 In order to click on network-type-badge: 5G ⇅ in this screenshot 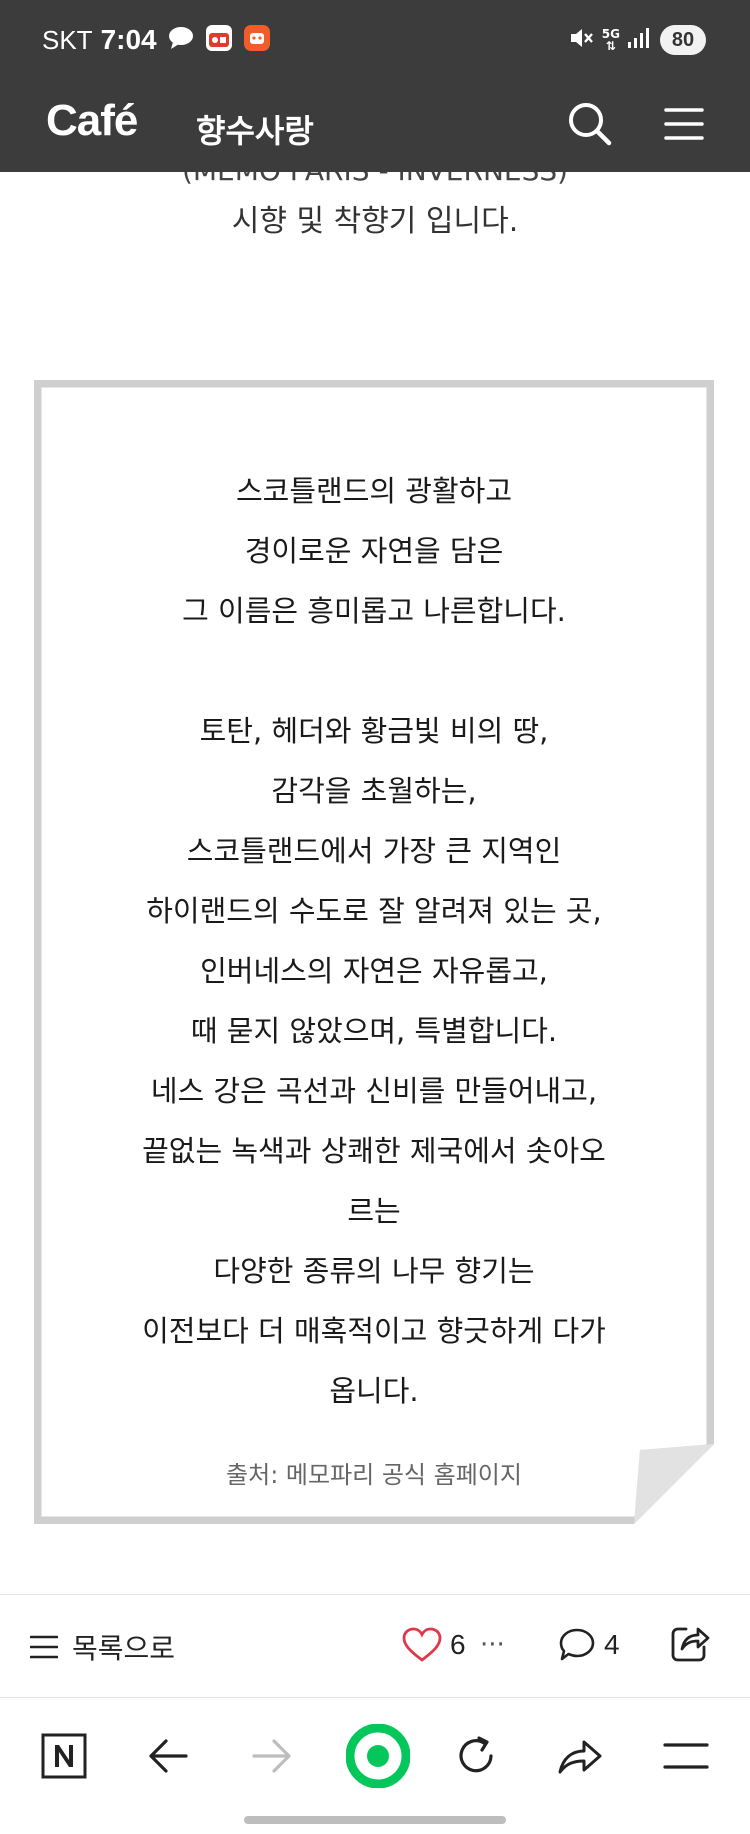, I will do `click(611, 40)`.